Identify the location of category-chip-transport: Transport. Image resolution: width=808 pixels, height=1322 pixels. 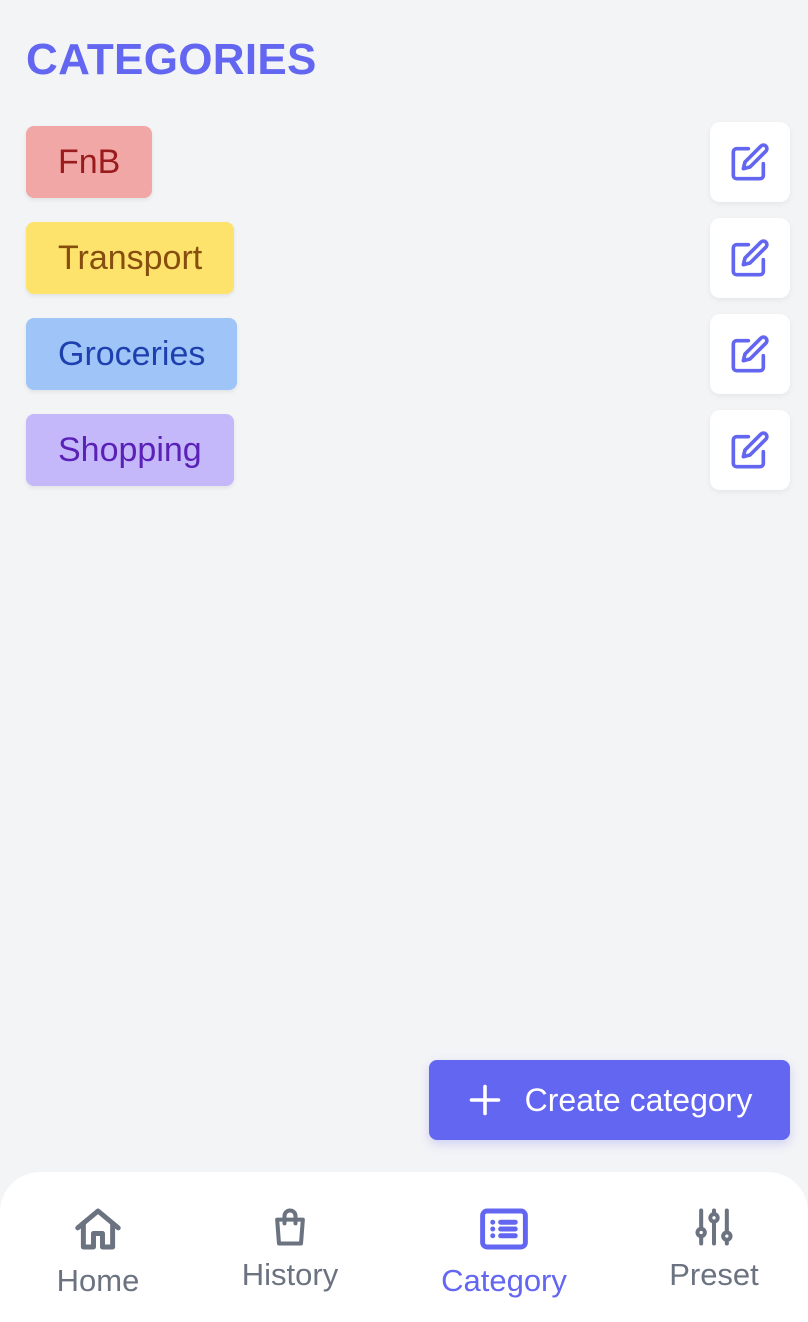
(130, 258).